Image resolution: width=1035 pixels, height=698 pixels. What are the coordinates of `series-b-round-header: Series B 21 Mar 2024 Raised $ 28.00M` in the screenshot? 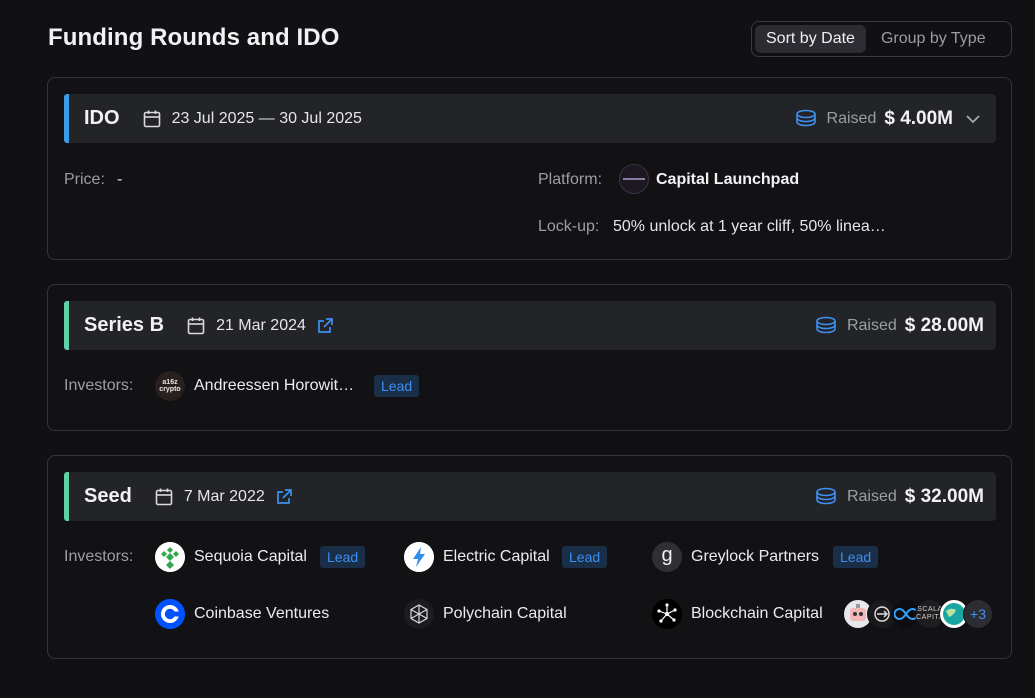 It's located at (530, 325).